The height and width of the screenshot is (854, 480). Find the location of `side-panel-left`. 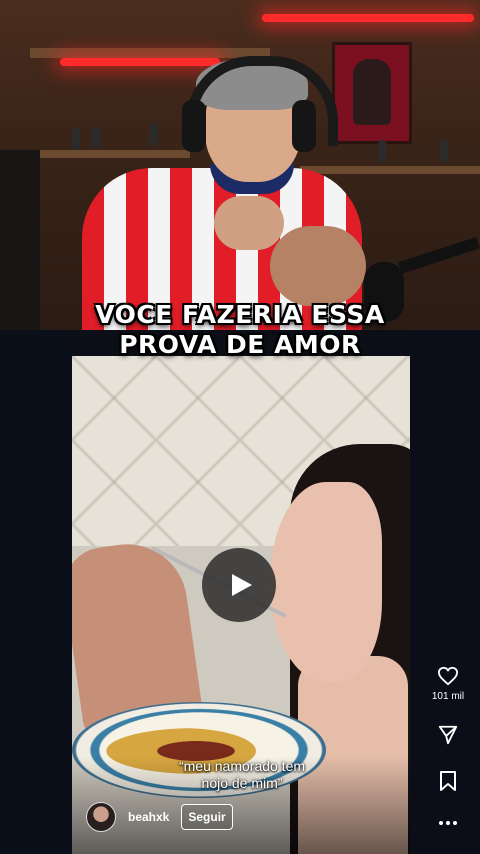

side-panel-left is located at coordinates (36, 592).